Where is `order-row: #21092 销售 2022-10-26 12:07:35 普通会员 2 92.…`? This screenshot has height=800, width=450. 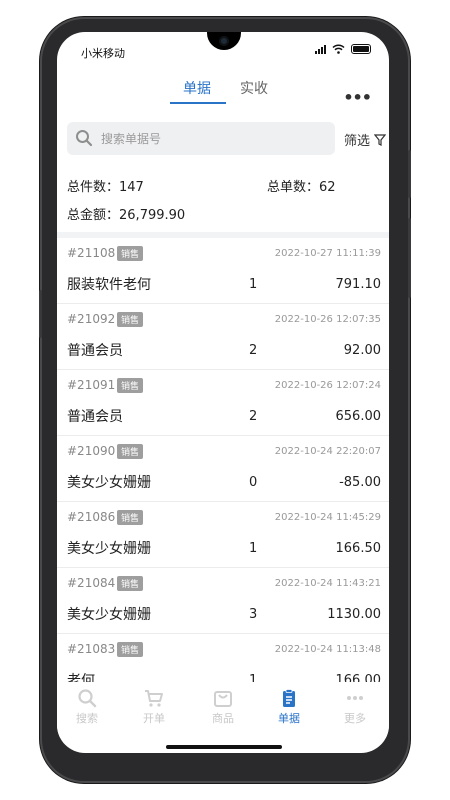 order-row: #21092 销售 2022-10-26 12:07:35 普通会员 2 92.… is located at coordinates (223, 337).